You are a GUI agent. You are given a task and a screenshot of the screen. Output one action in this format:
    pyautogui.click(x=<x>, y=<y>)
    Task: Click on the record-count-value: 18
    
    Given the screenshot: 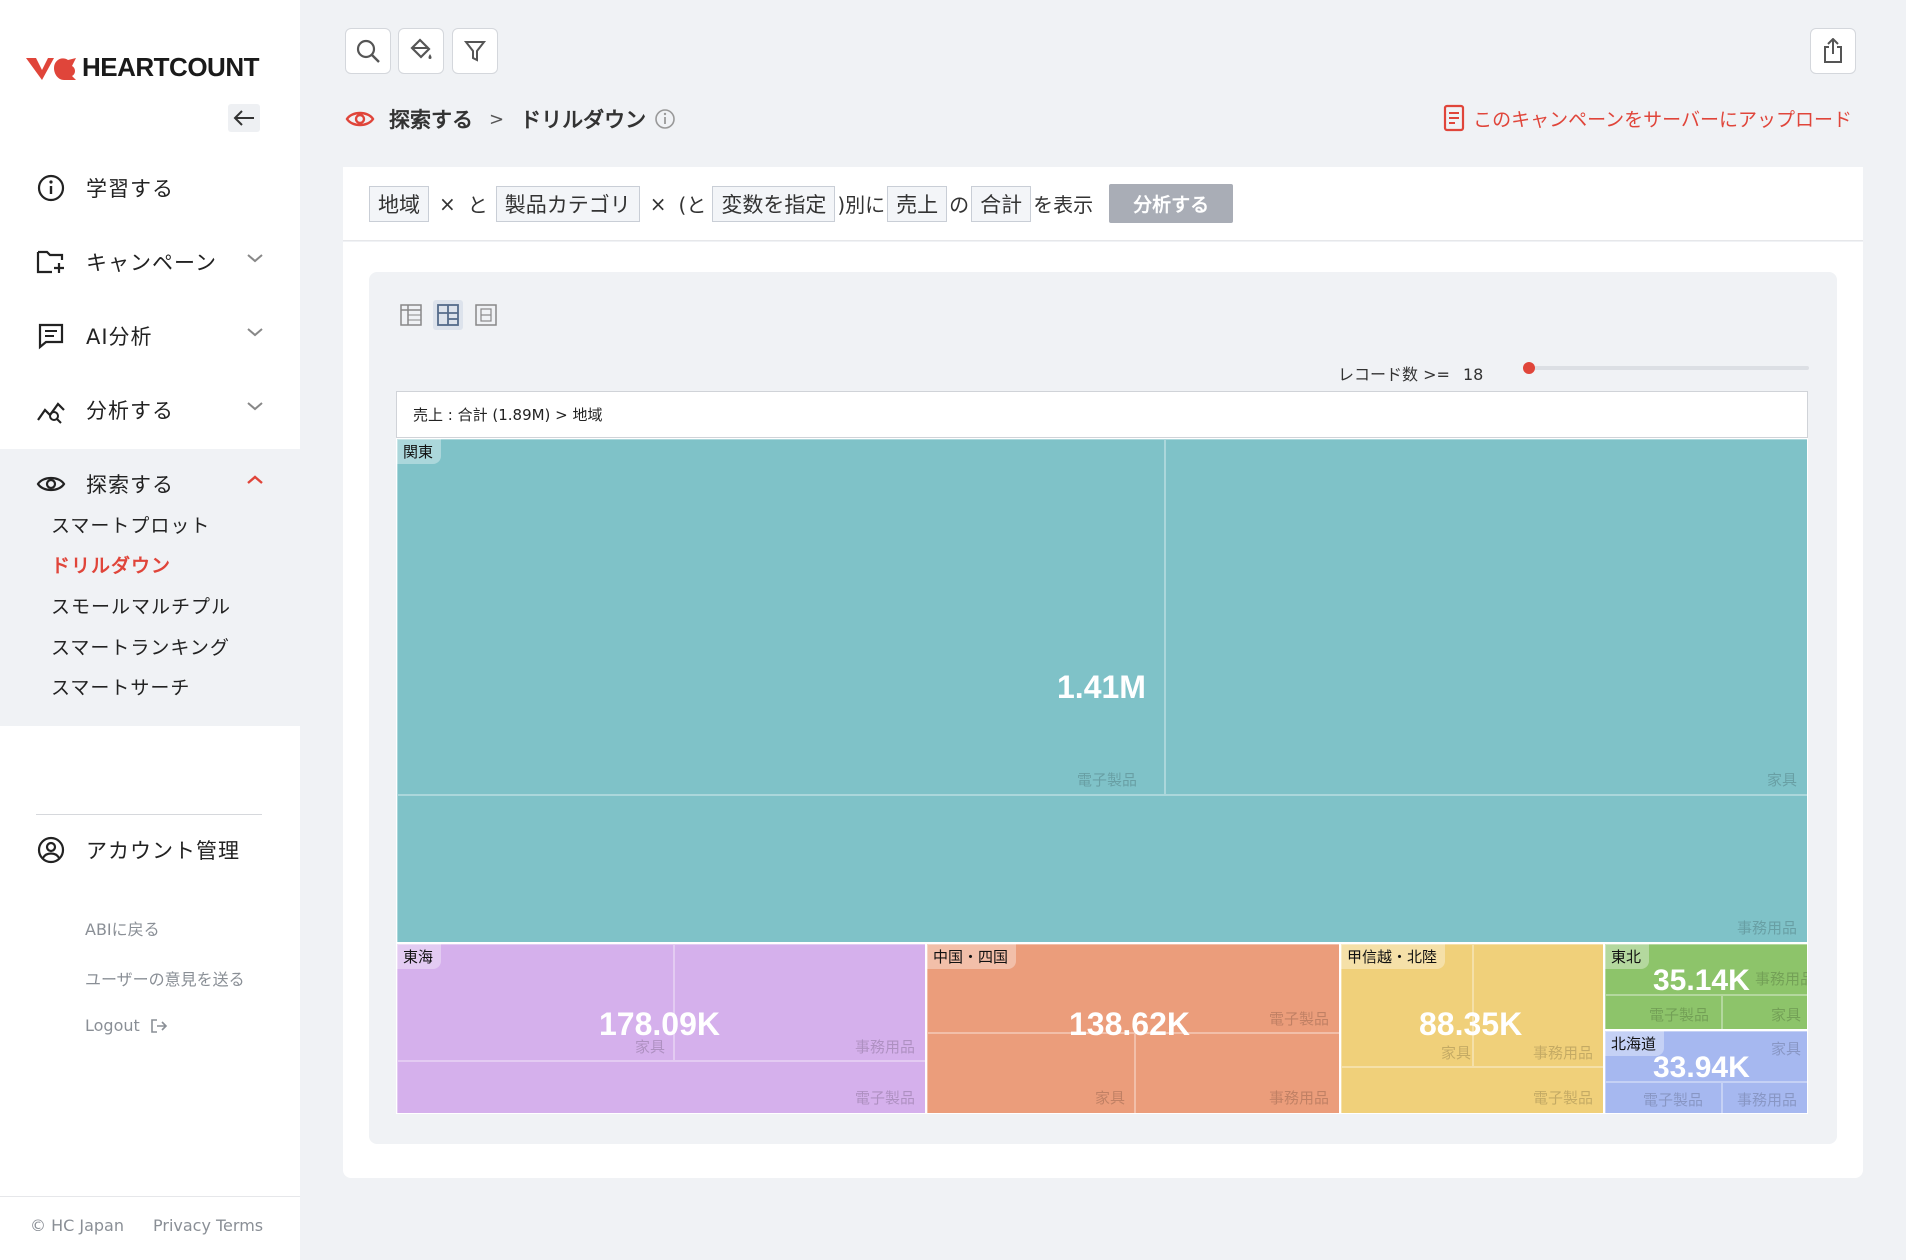 What is the action you would take?
    pyautogui.click(x=1473, y=374)
    